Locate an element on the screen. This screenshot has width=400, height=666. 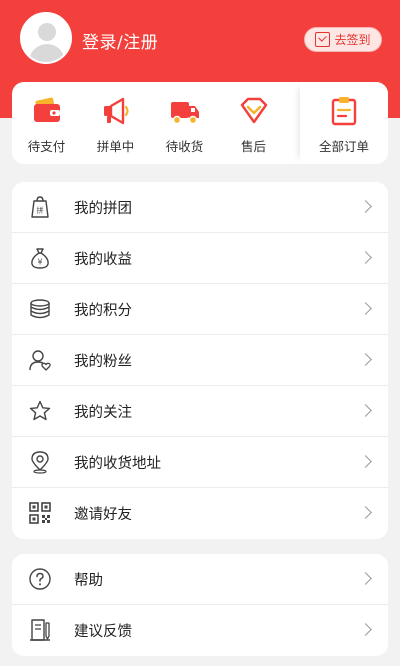
menu-item-my-earnings: ¥ 我的收益 is located at coordinates (200, 258).